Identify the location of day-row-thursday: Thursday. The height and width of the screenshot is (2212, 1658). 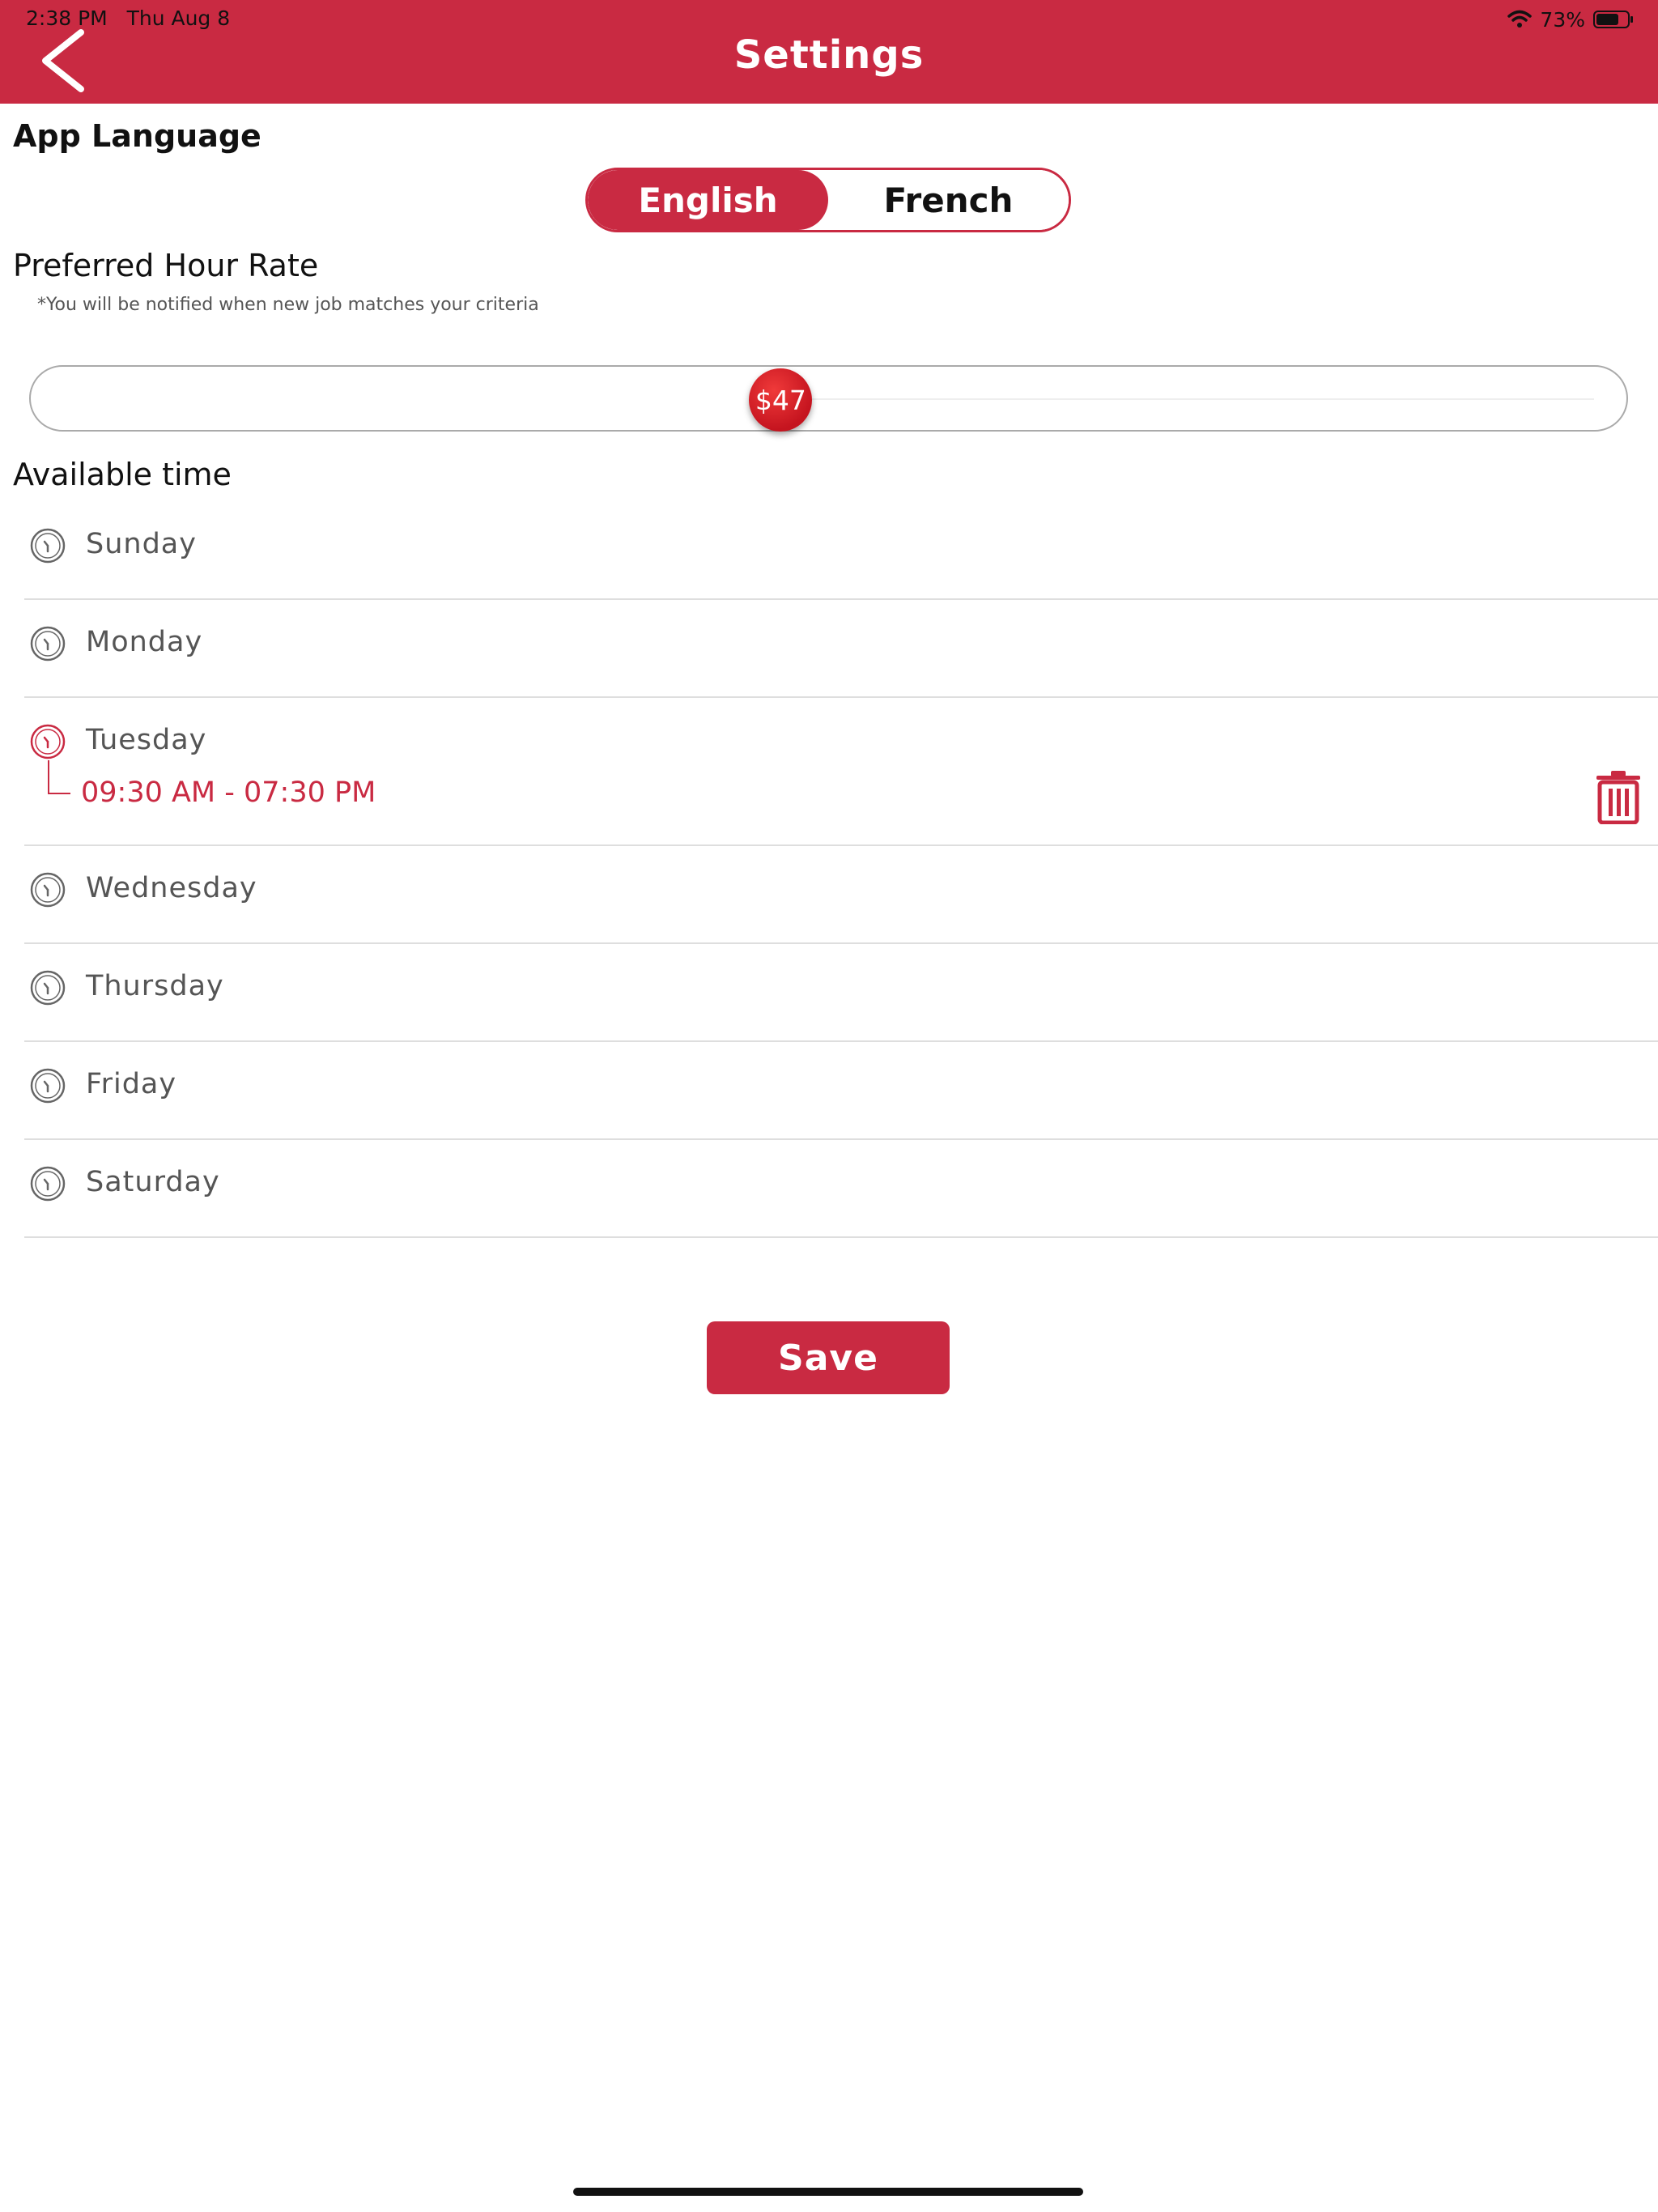
(841, 993).